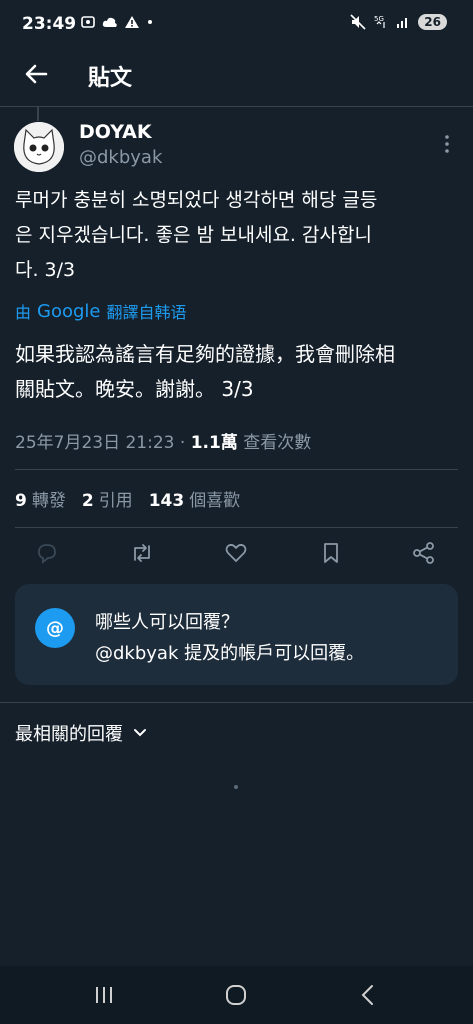 This screenshot has width=473, height=1024. What do you see at coordinates (369, 995) in the screenshot?
I see `back-nav-icon` at bounding box center [369, 995].